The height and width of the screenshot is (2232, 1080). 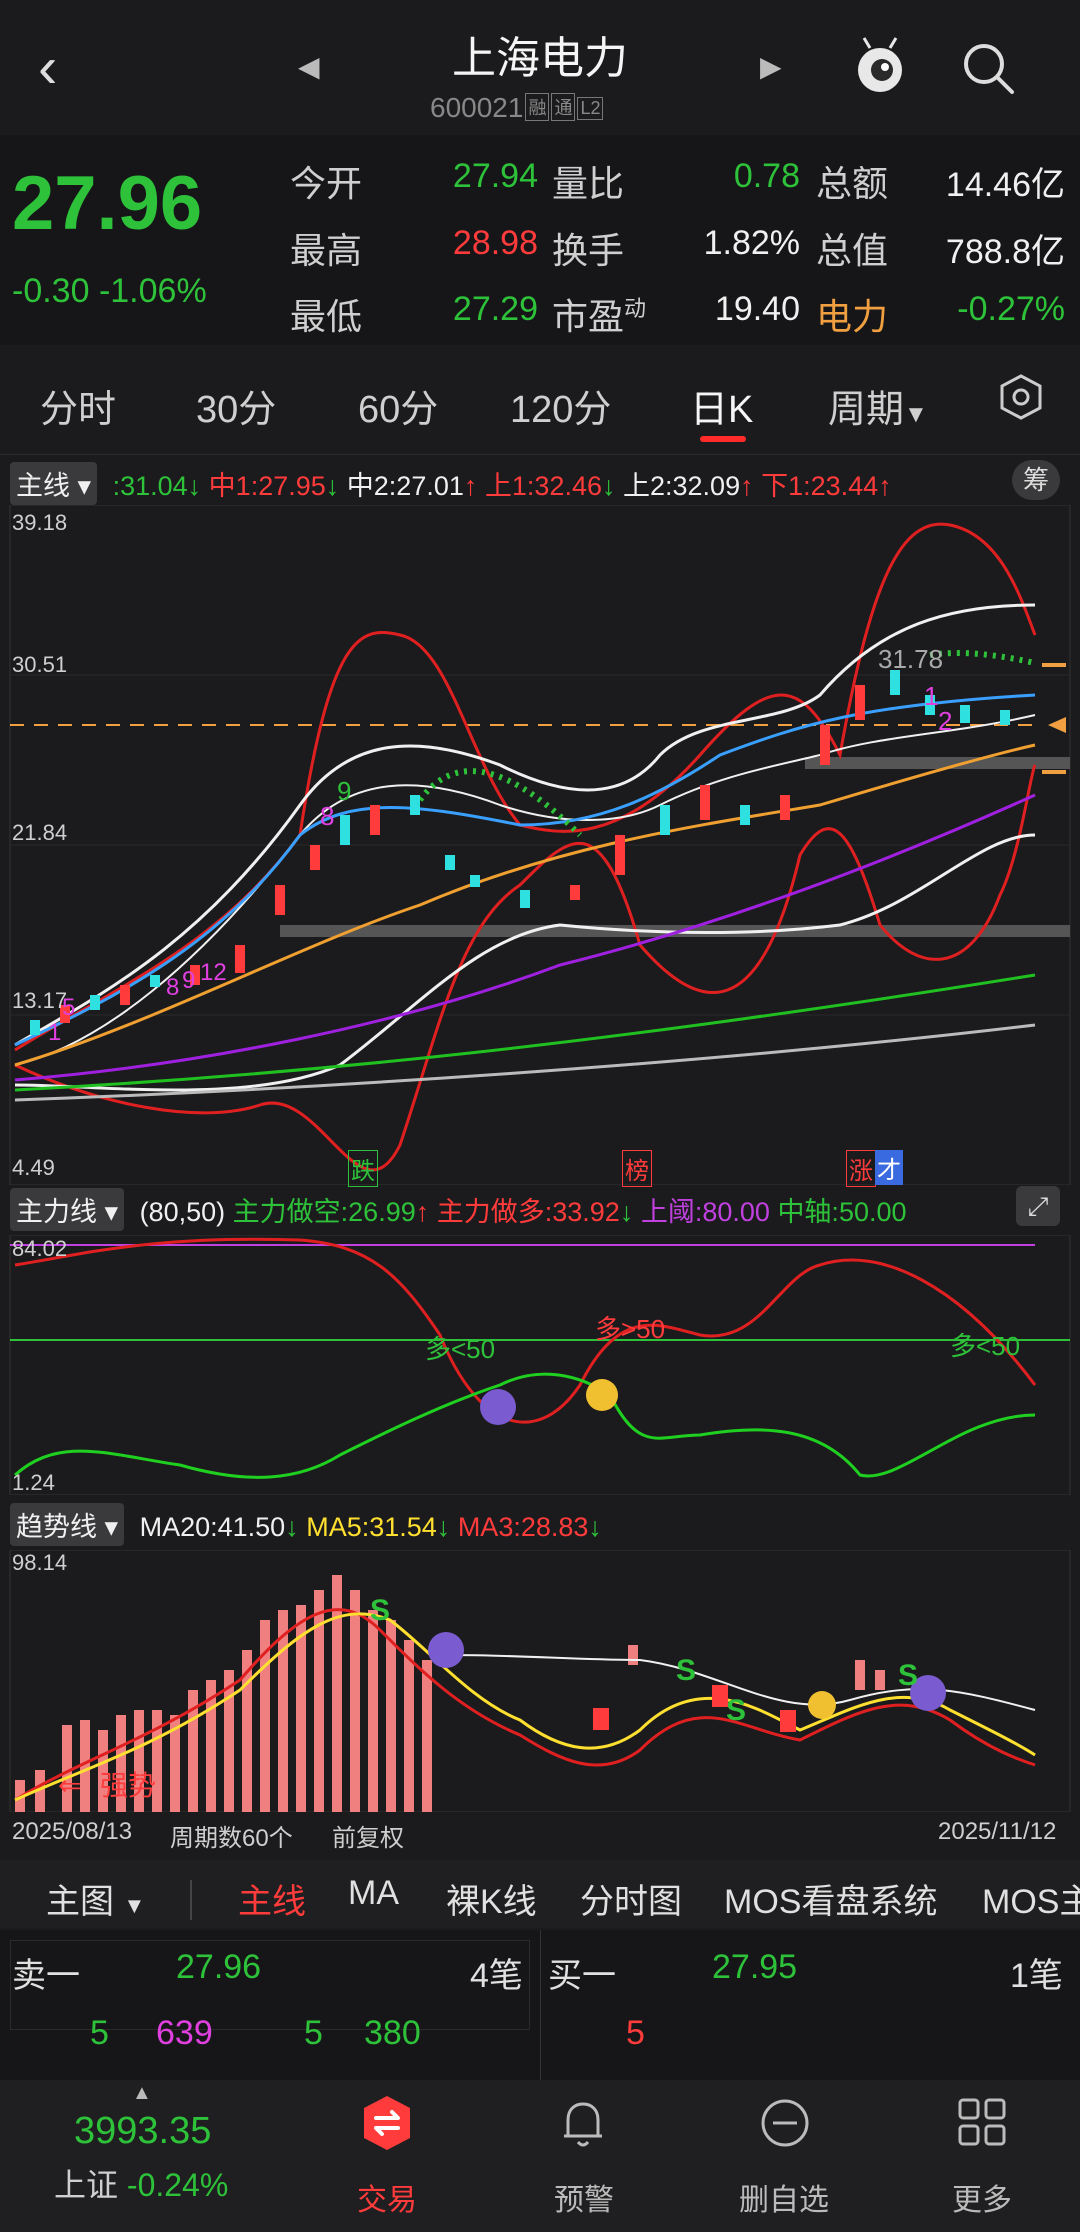 What do you see at coordinates (373, 1893) in the screenshot?
I see `indicator-tab-ma: MA` at bounding box center [373, 1893].